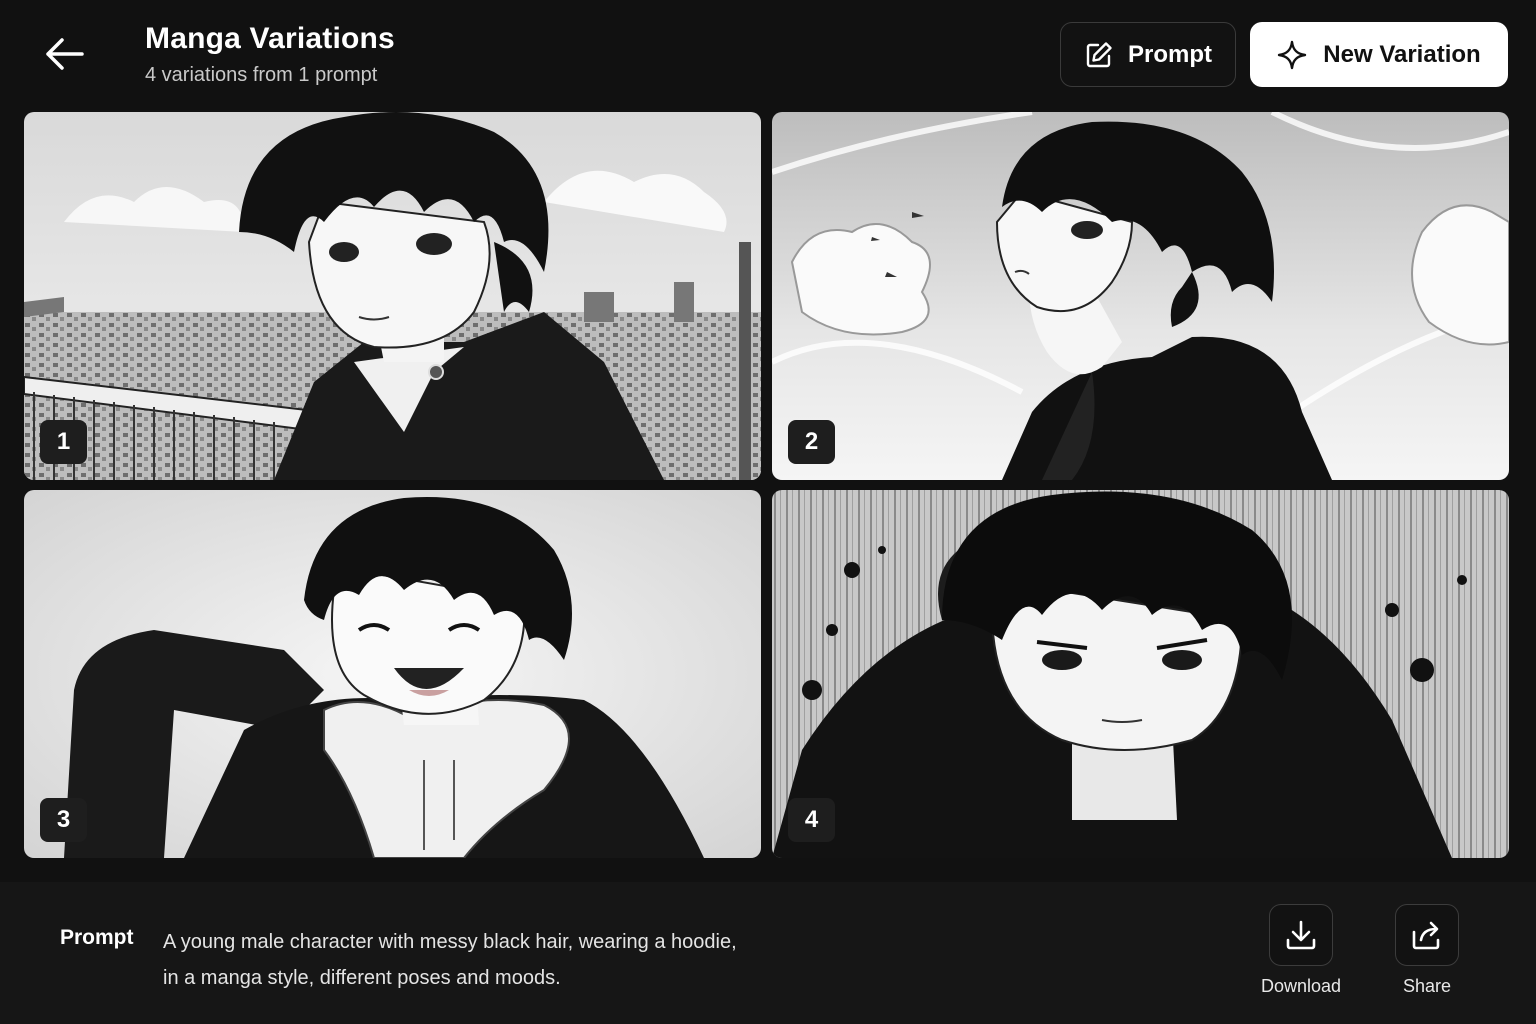 The height and width of the screenshot is (1024, 1536). I want to click on variation-badge-2: 2, so click(811, 442).